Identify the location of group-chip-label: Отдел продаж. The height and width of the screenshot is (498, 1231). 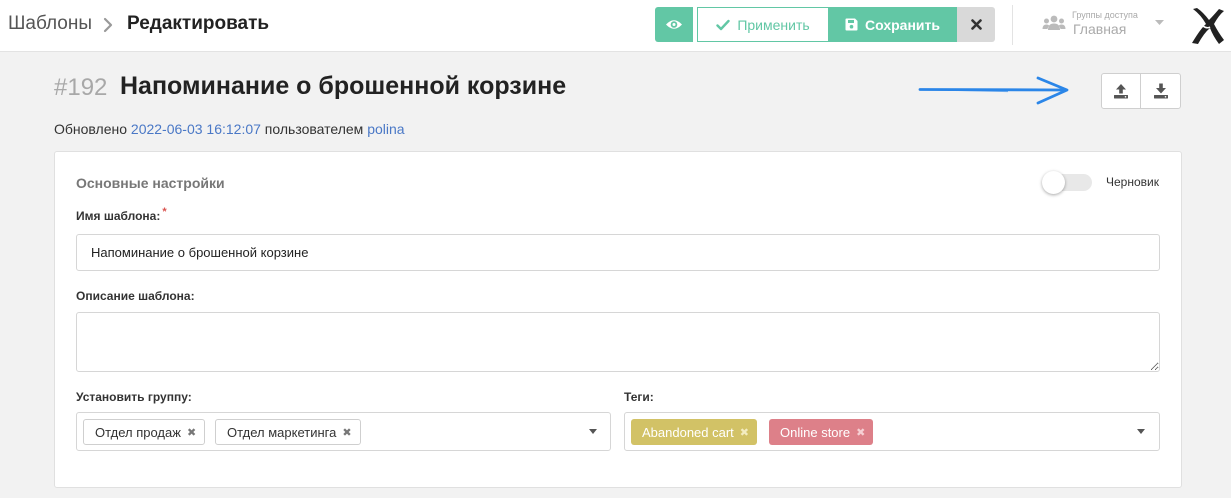
(138, 432).